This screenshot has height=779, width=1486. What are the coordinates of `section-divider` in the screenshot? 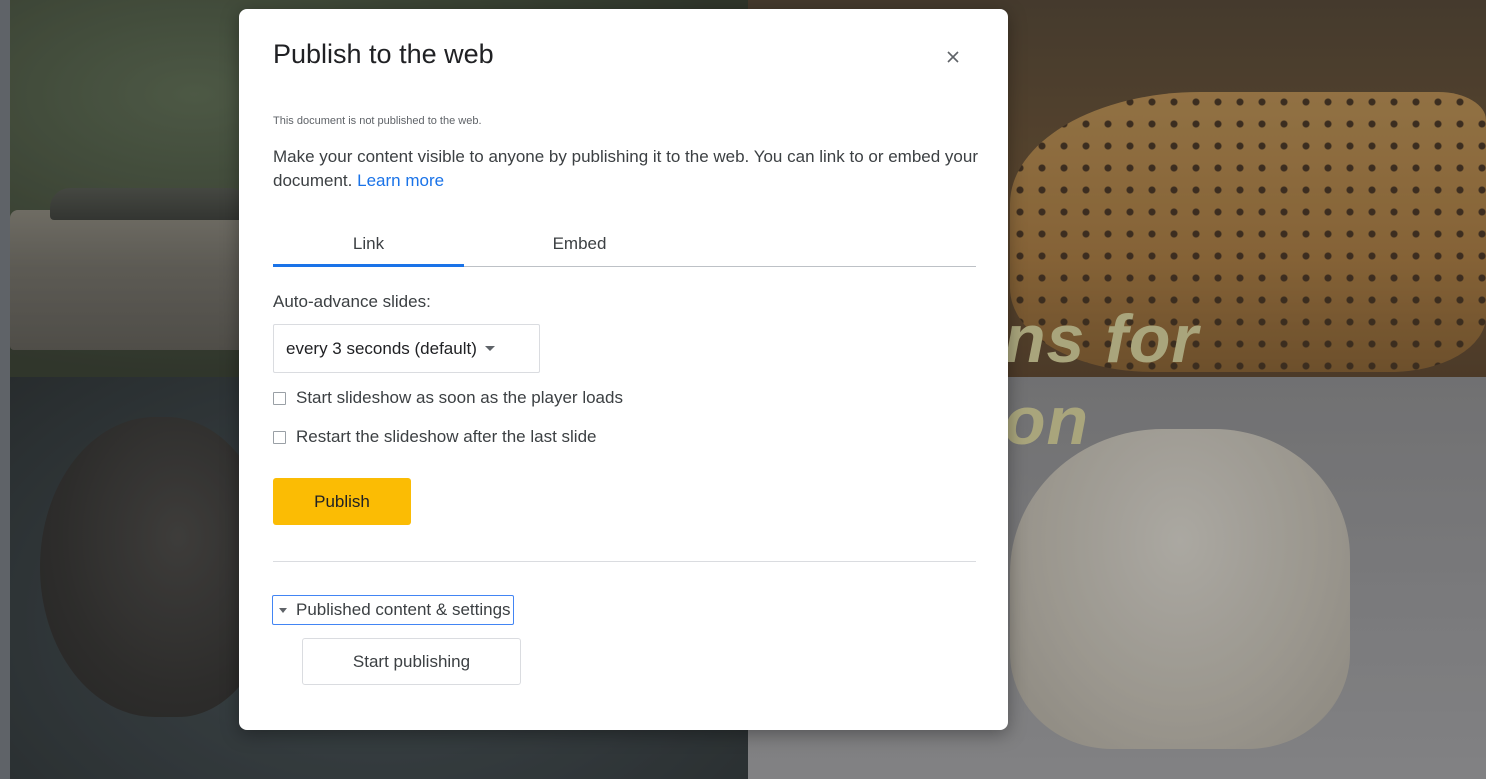 It's located at (624, 561).